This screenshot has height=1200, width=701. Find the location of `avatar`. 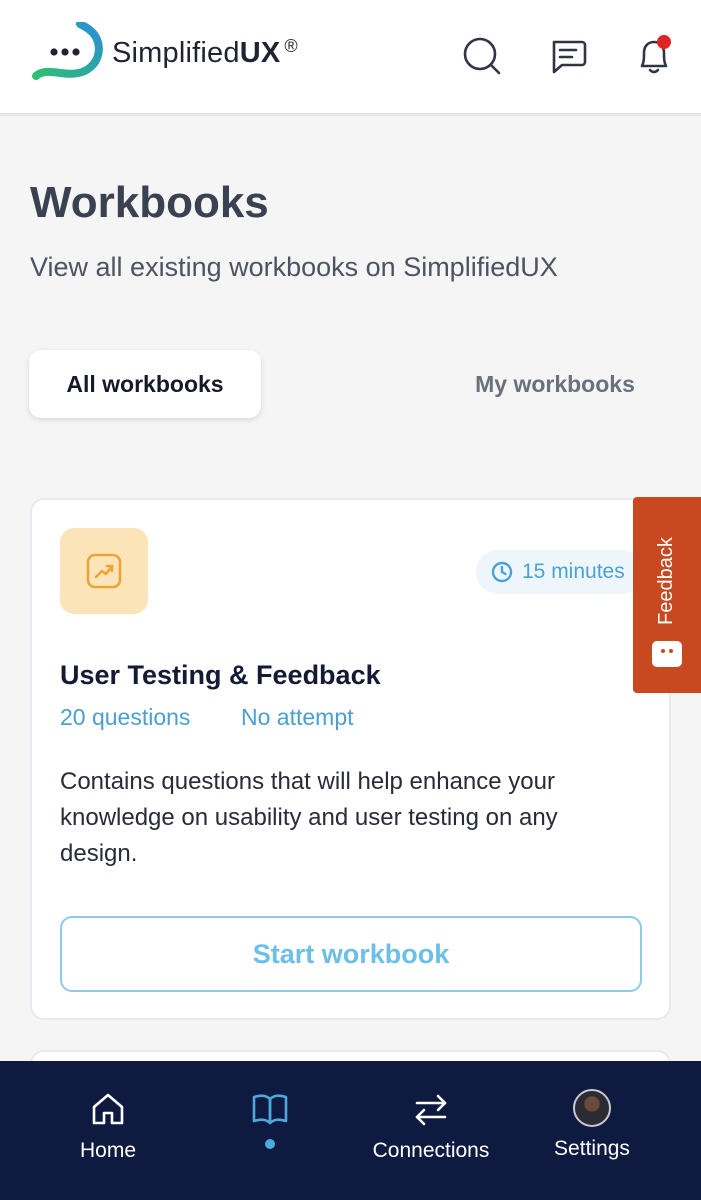

avatar is located at coordinates (592, 1108).